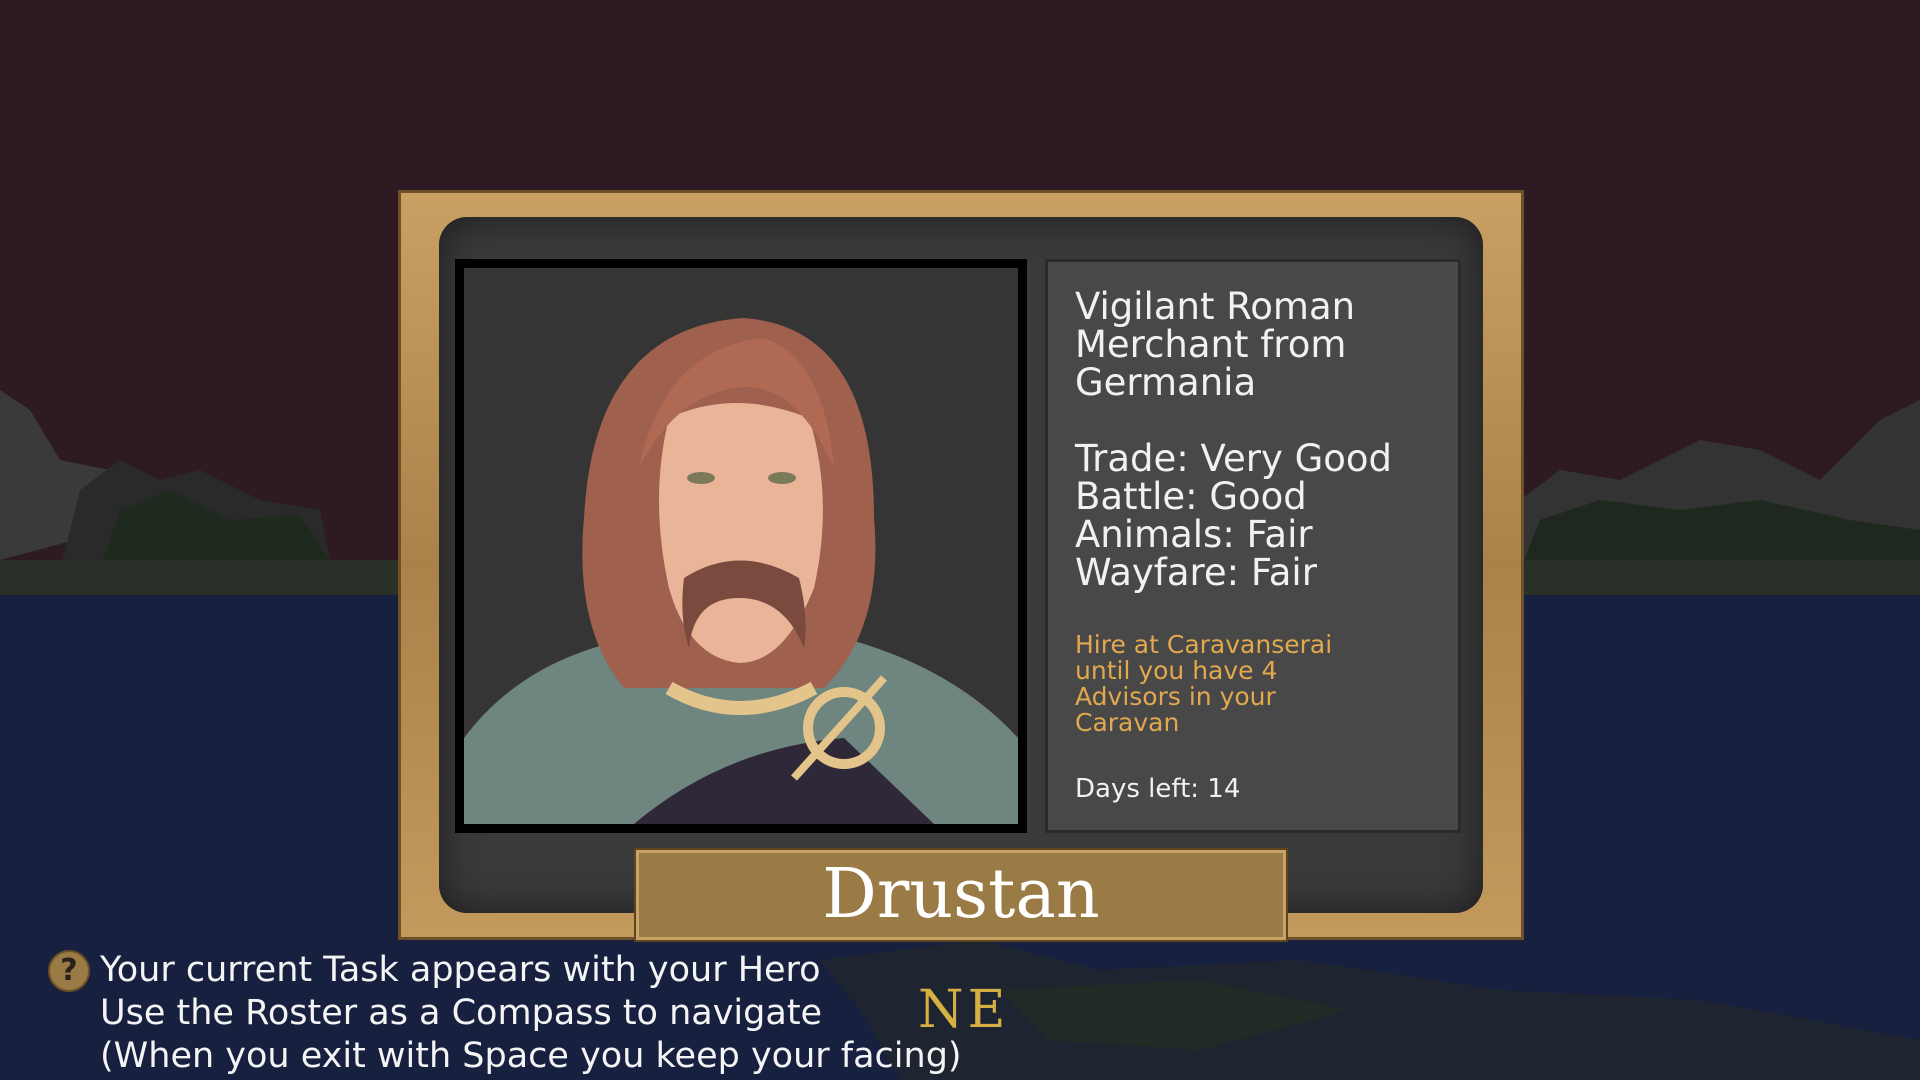  I want to click on advisor-title-line: Vigilant Roman, so click(1215, 306).